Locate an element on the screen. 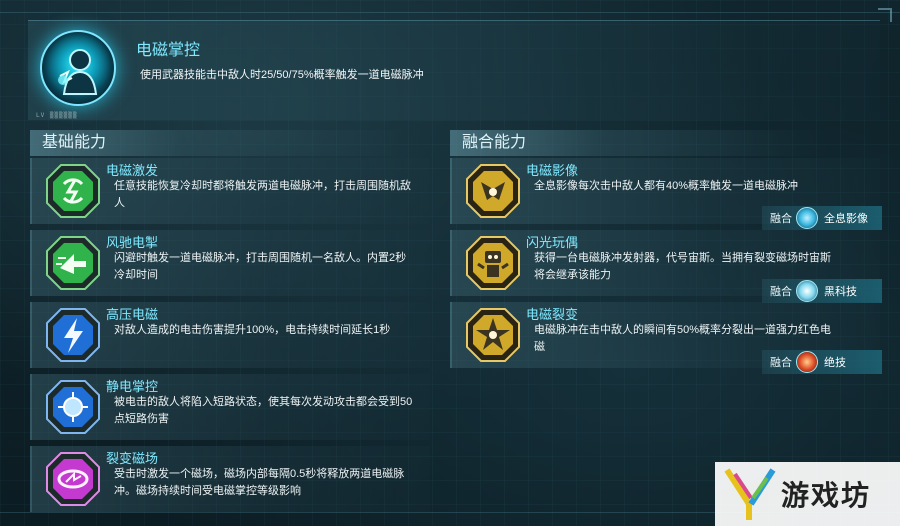 Image resolution: width=900 pixels, height=526 pixels. fission-star-icon is located at coordinates (493, 335).